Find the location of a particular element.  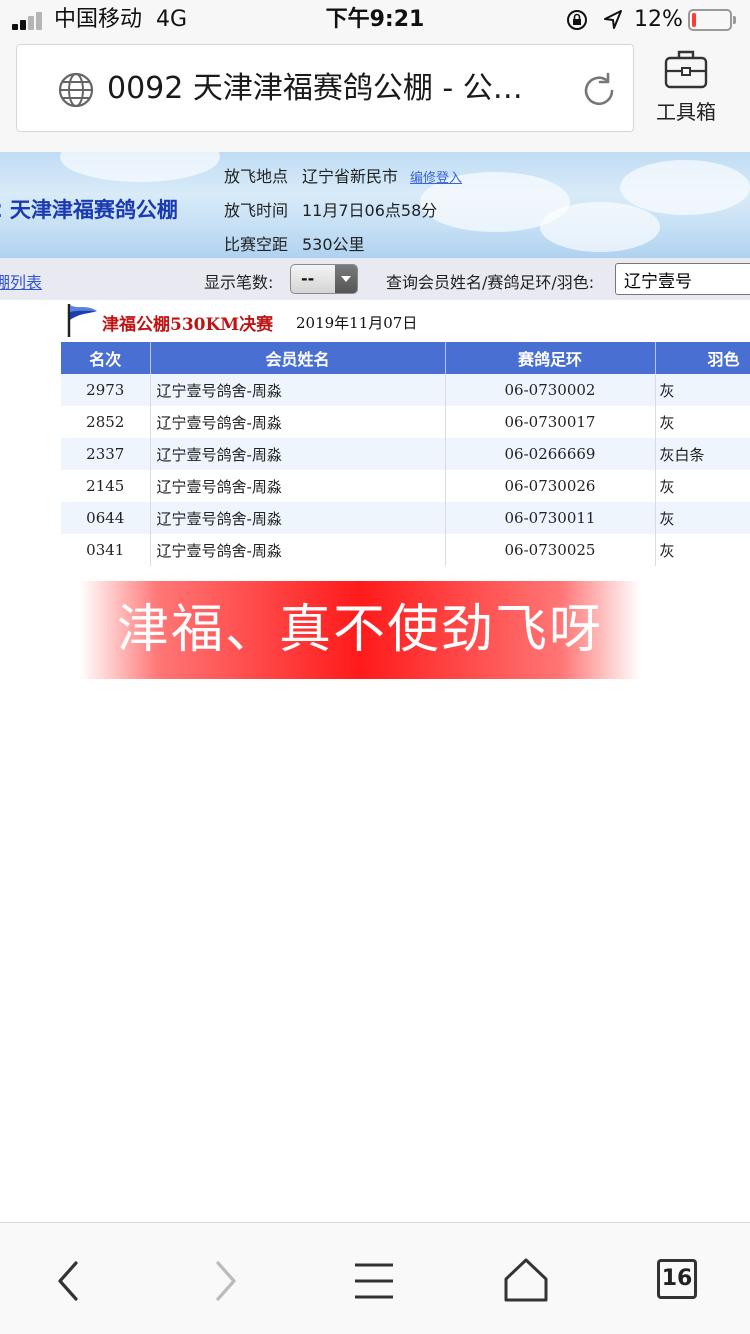

toolbox-button: 工具箱 is located at coordinates (686, 91).